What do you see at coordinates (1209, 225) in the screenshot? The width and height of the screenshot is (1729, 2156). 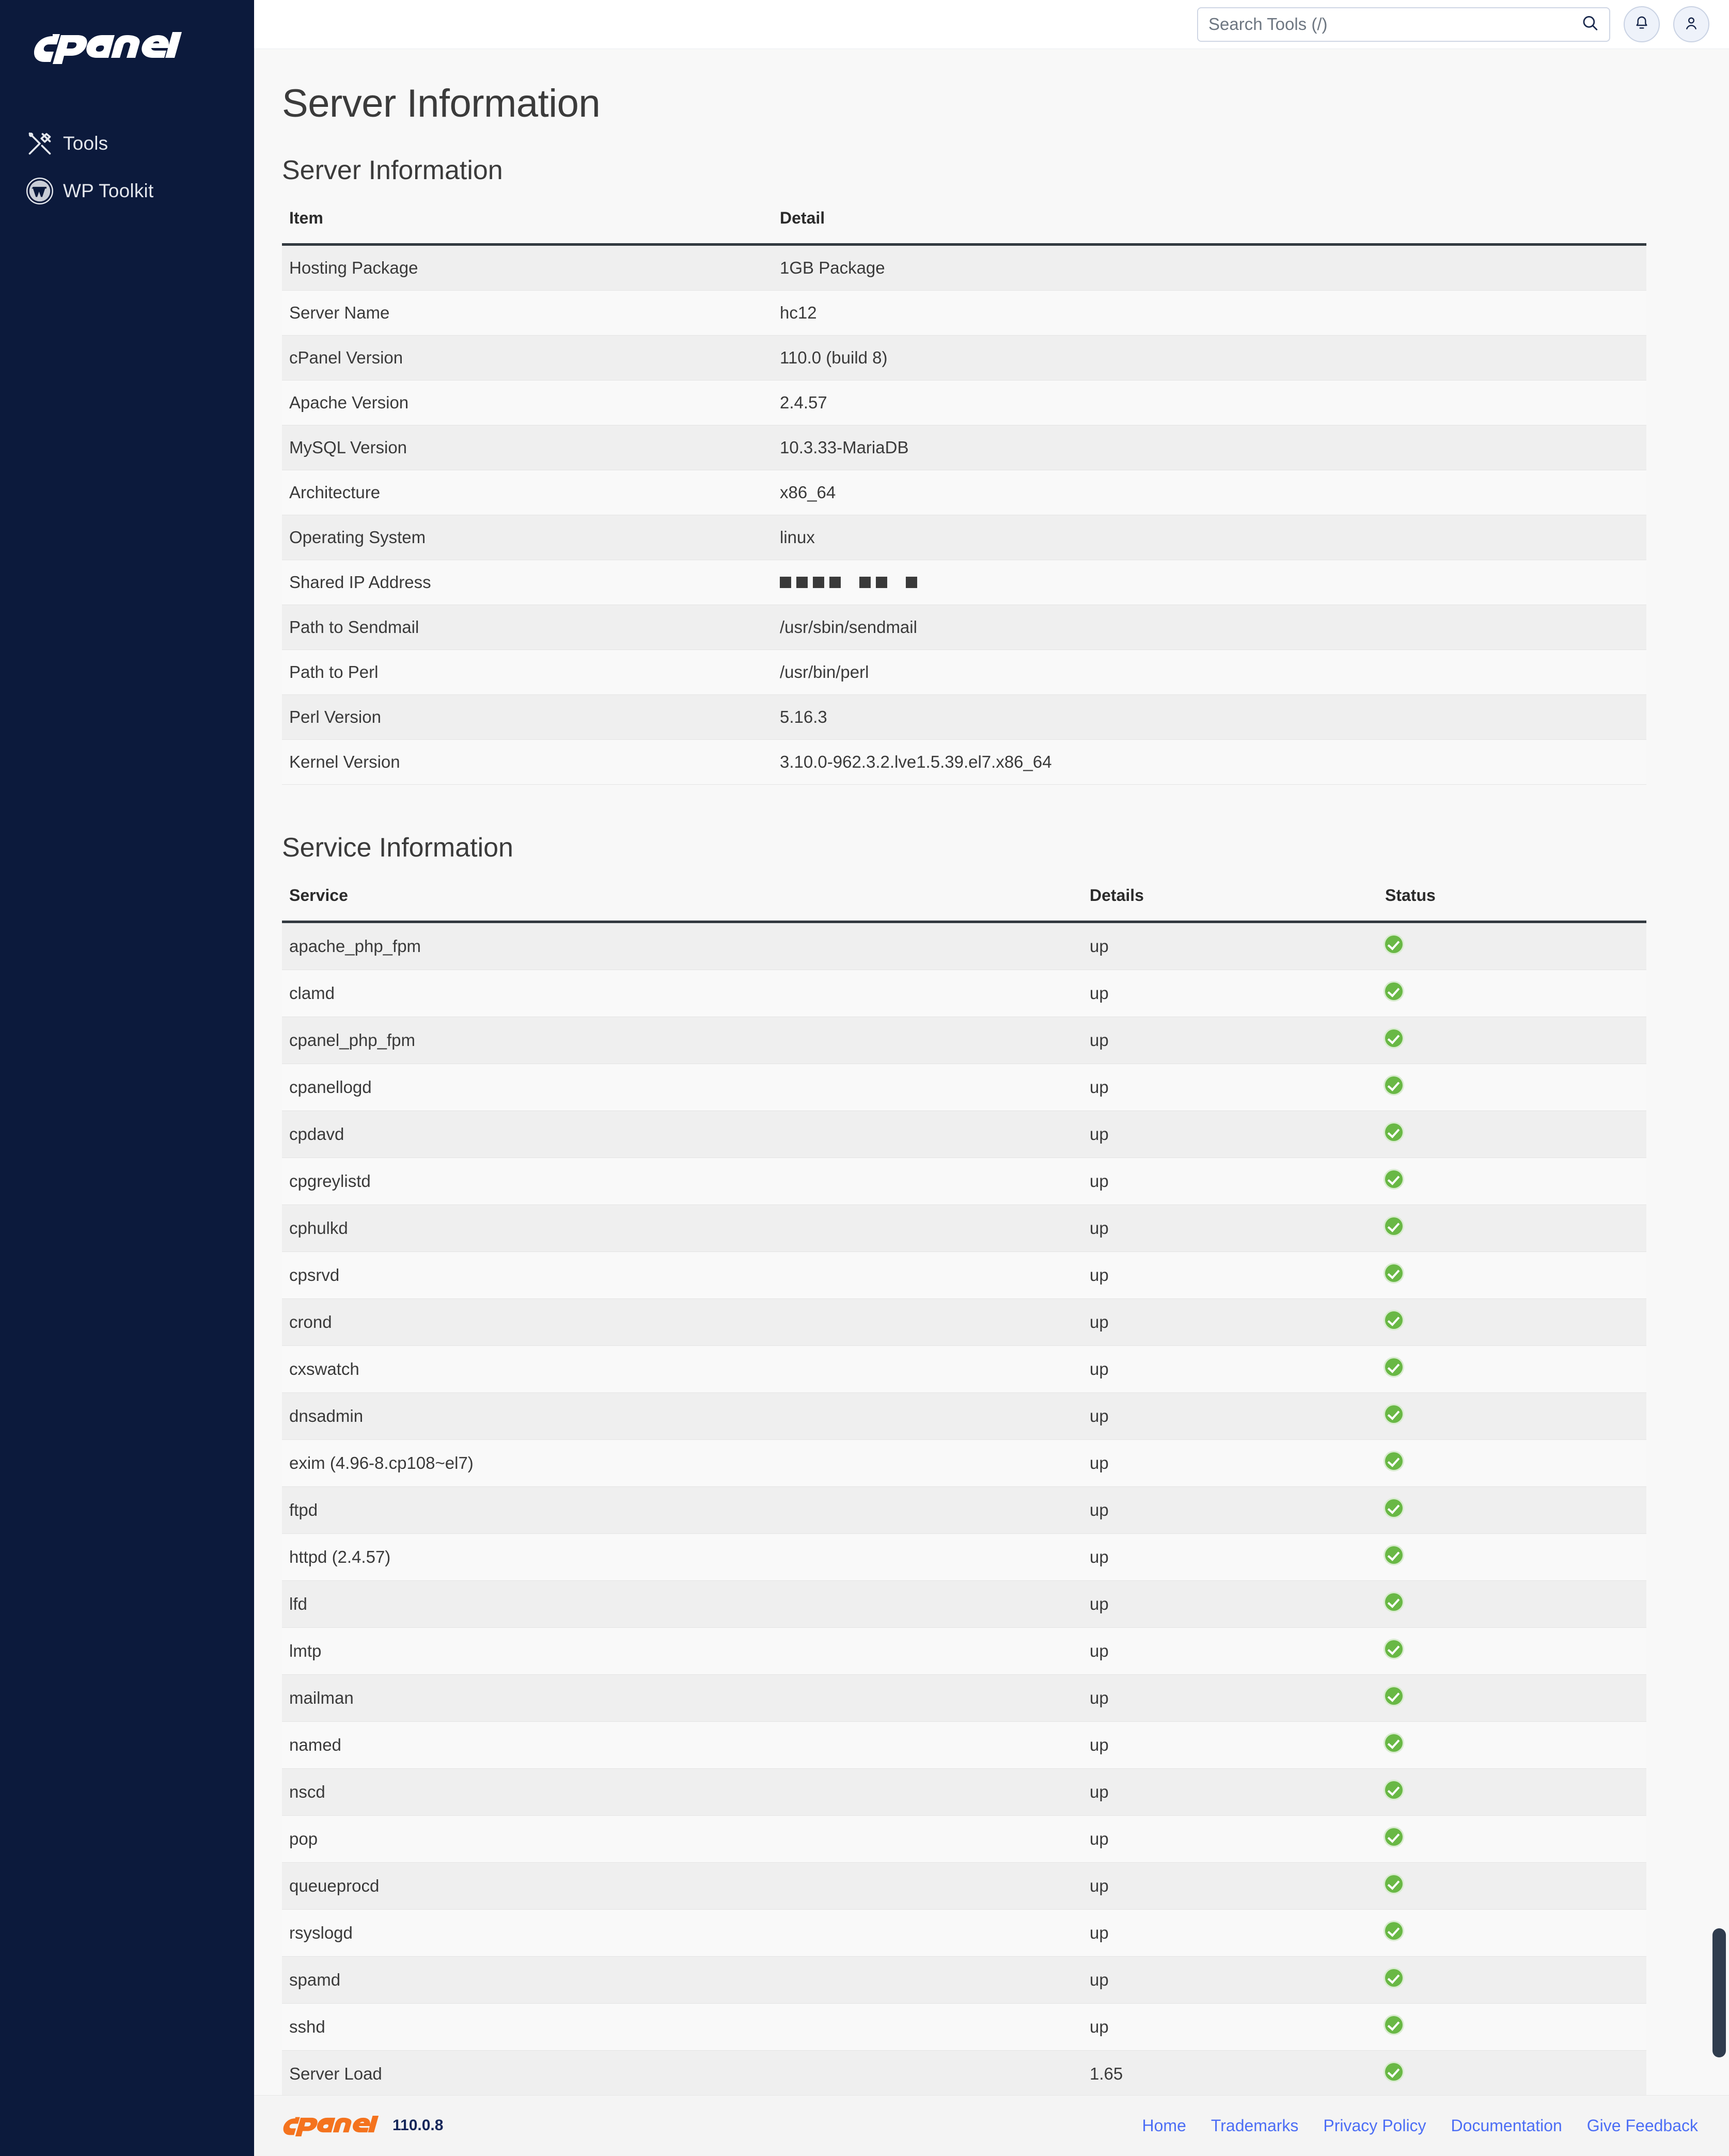 I see `column-header-detail: Detail` at bounding box center [1209, 225].